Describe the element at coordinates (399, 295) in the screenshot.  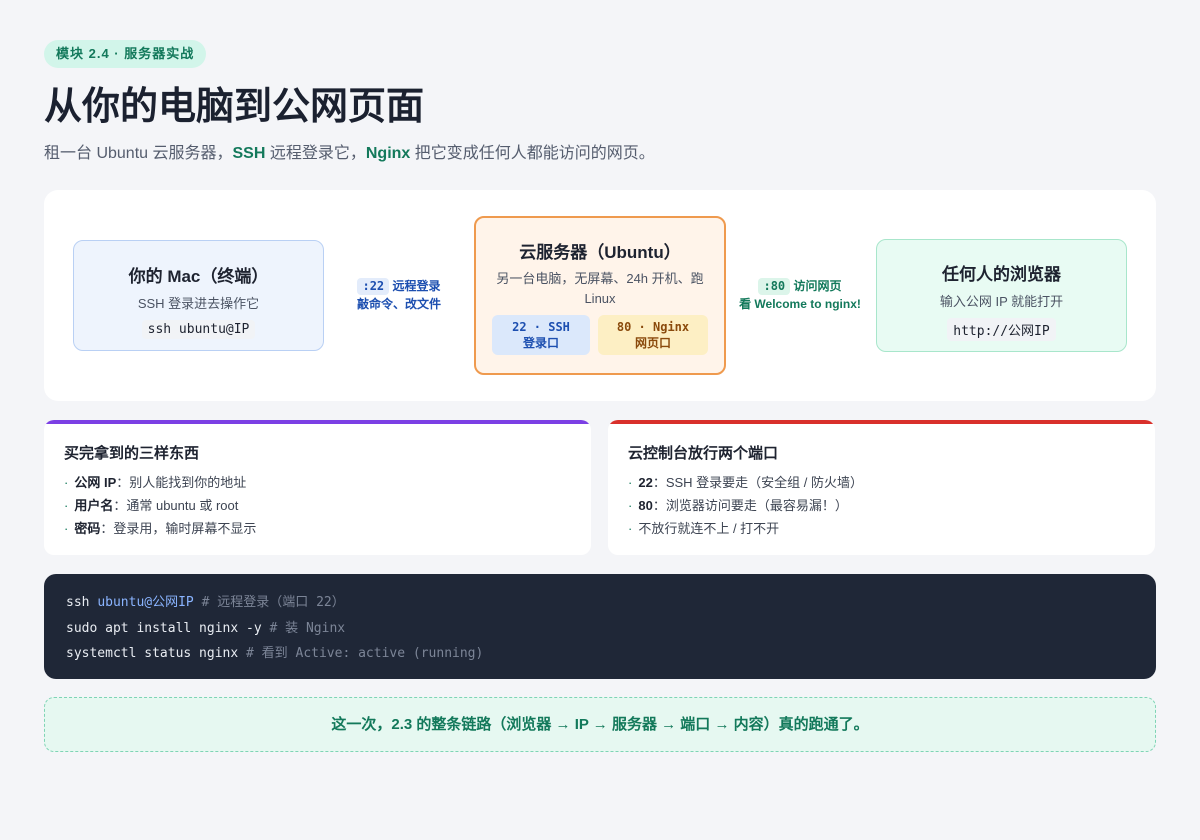
I see `ssh-link-label: :22 远程登录 敲命令、改文件` at that location.